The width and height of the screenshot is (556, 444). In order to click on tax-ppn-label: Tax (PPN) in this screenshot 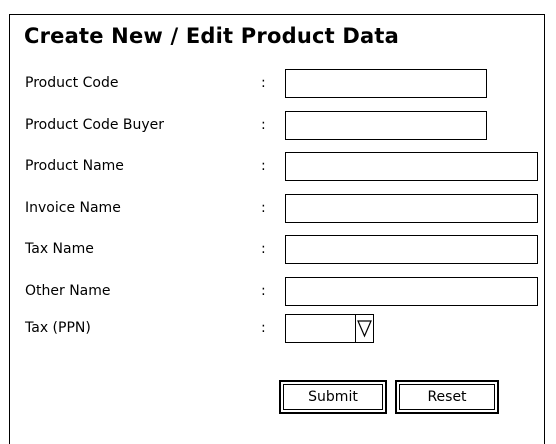, I will do `click(58, 328)`.